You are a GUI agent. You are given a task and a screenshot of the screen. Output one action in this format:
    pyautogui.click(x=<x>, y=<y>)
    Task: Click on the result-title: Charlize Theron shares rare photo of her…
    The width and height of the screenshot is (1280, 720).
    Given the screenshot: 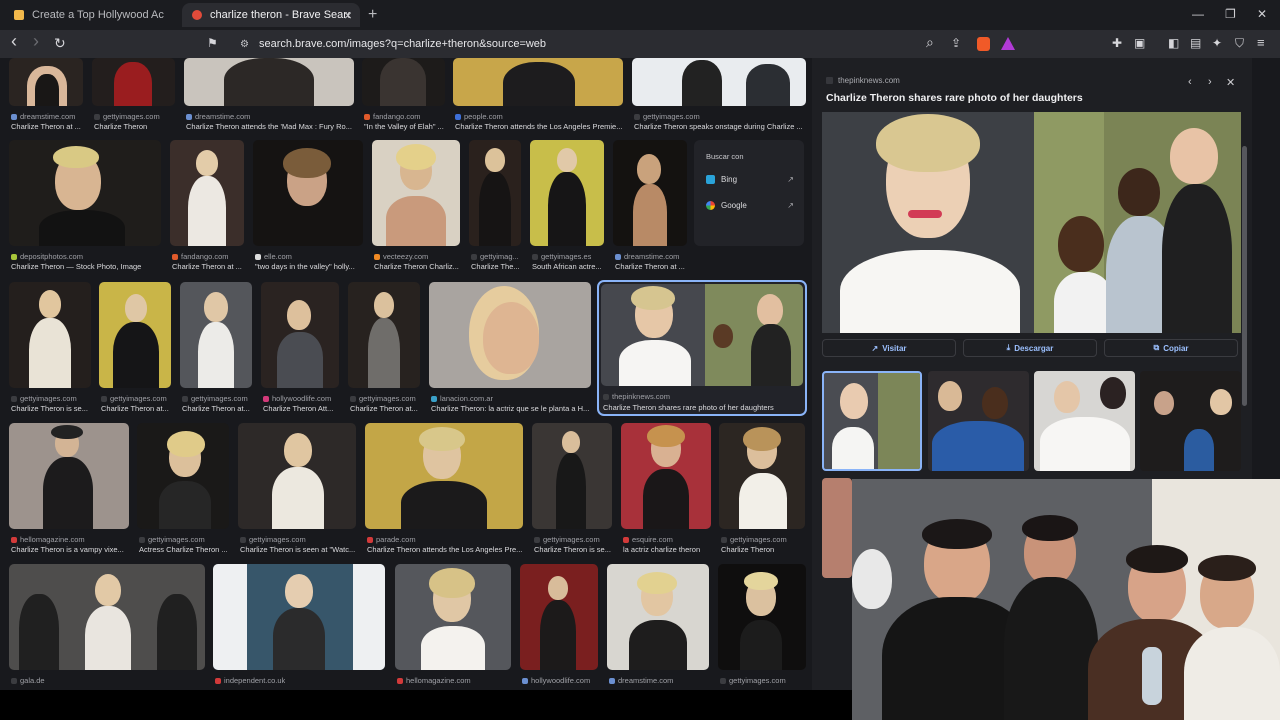 What is the action you would take?
    pyautogui.click(x=688, y=407)
    